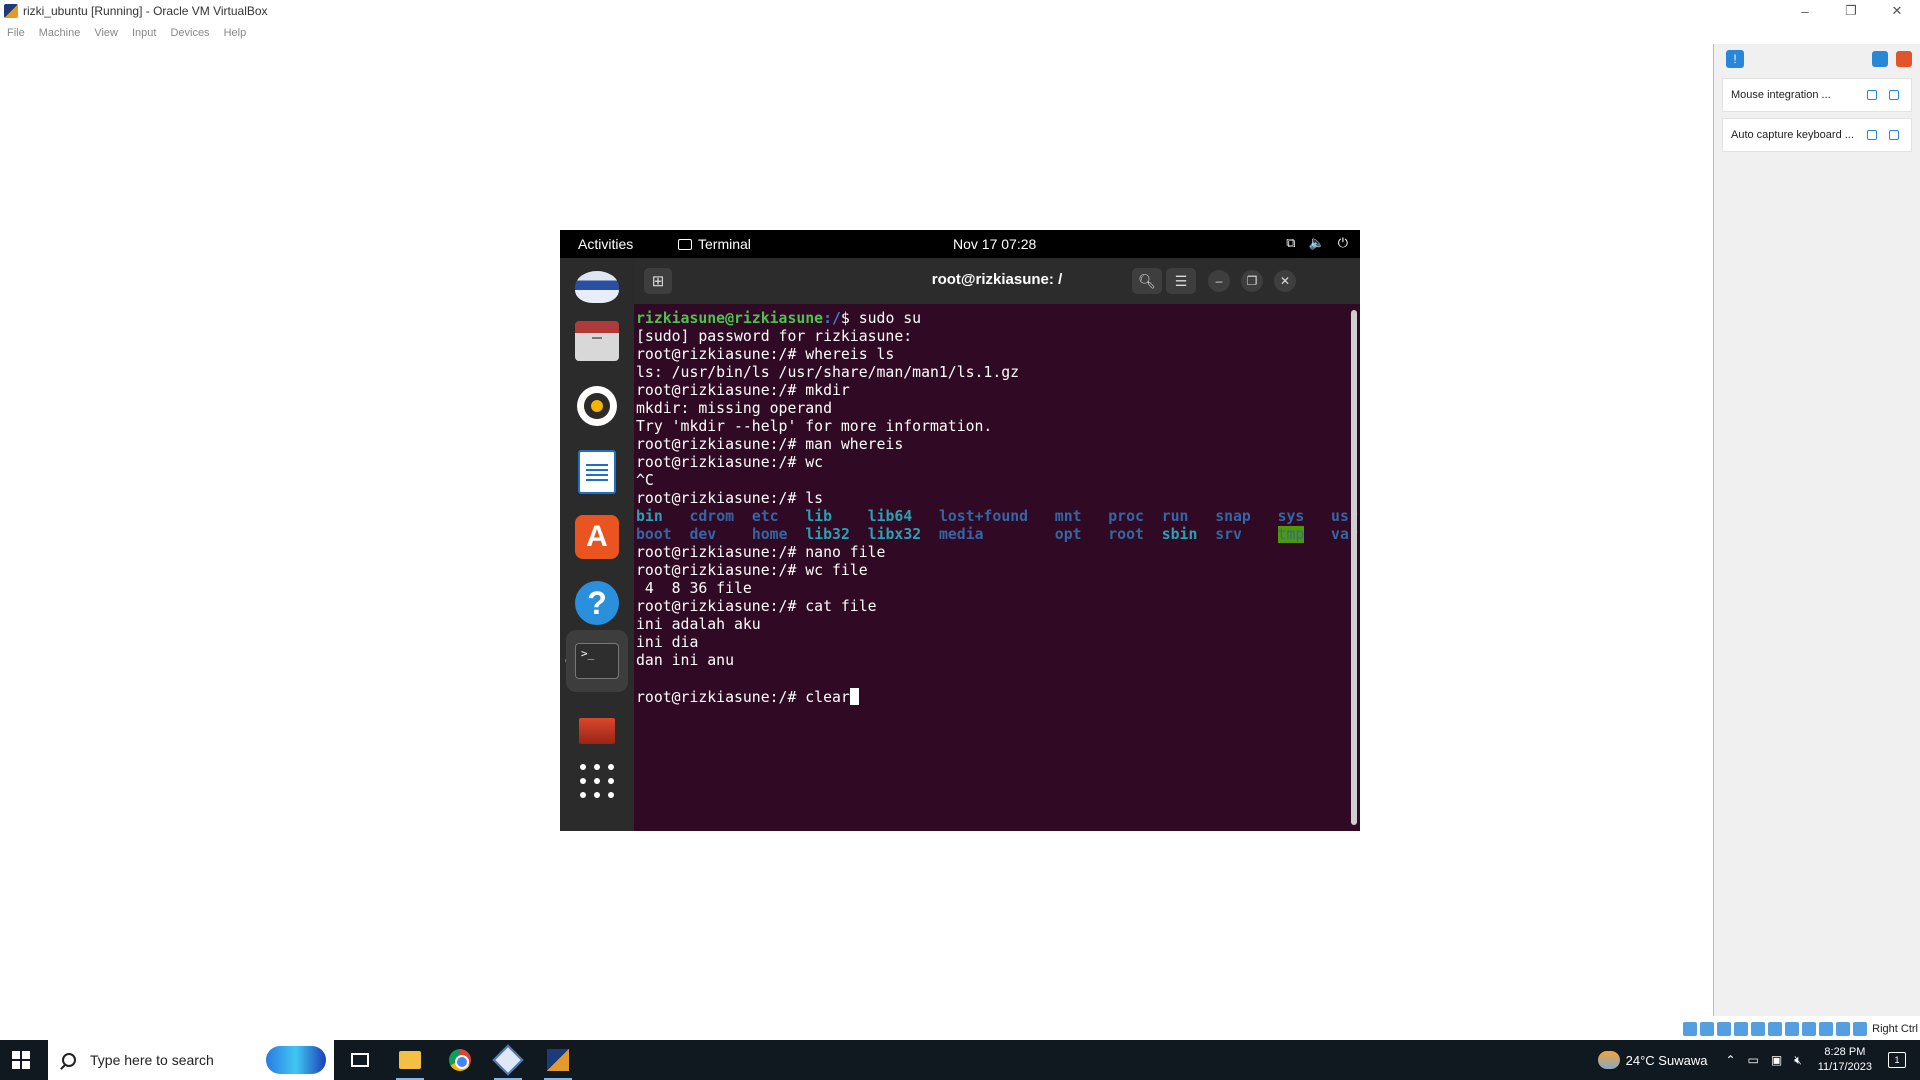  What do you see at coordinates (1354, 567) in the screenshot?
I see `terminal-scrollbar` at bounding box center [1354, 567].